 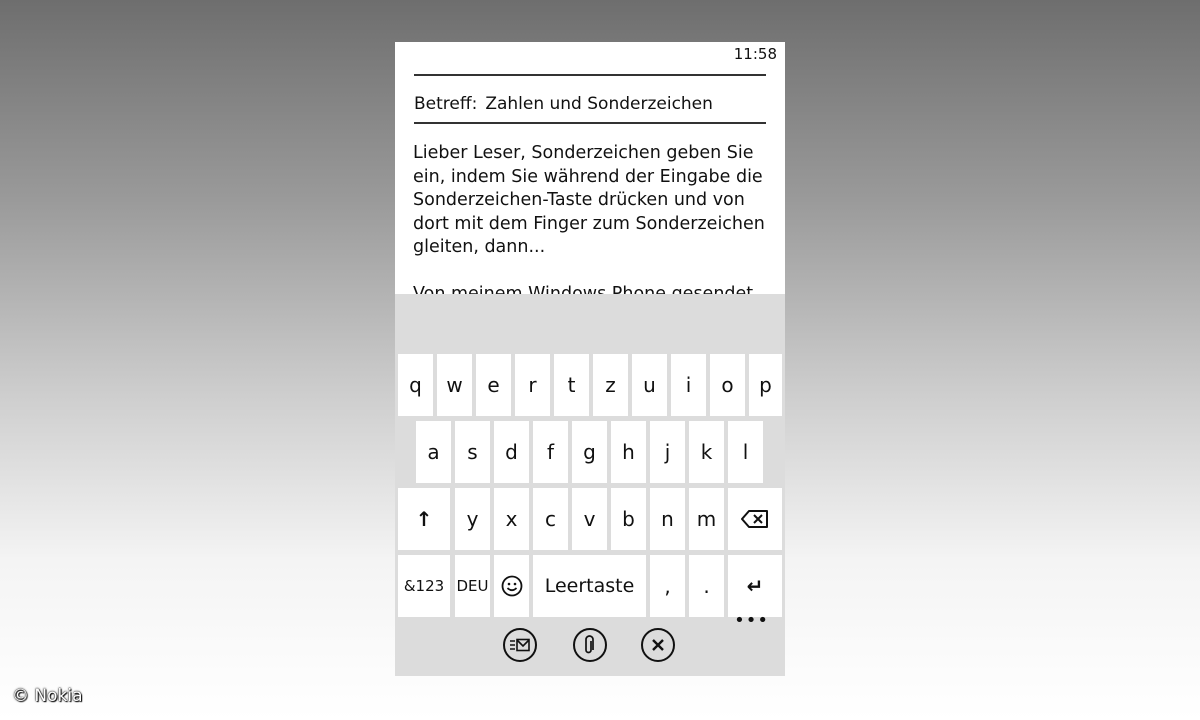 I want to click on send-button, so click(x=520, y=645).